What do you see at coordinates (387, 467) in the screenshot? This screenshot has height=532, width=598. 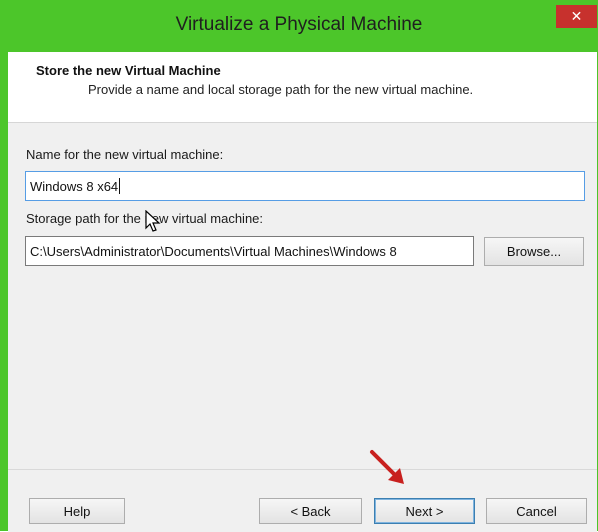 I see `red-arrow-icon` at bounding box center [387, 467].